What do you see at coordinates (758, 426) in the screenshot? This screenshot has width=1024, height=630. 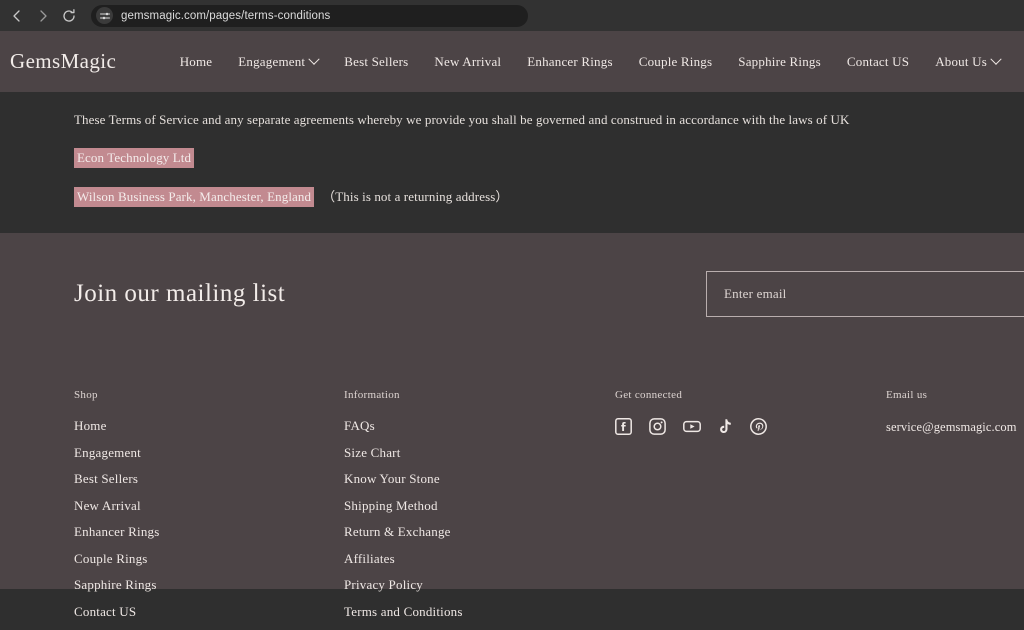 I see `pinterest-icon` at bounding box center [758, 426].